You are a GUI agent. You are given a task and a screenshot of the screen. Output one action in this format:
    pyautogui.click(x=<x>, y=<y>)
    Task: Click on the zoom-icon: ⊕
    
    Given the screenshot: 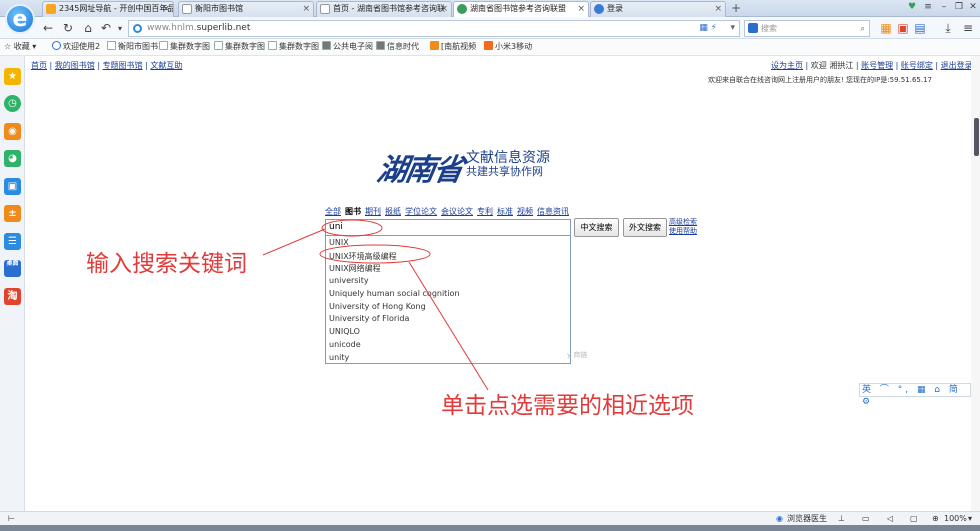 What is the action you would take?
    pyautogui.click(x=935, y=518)
    